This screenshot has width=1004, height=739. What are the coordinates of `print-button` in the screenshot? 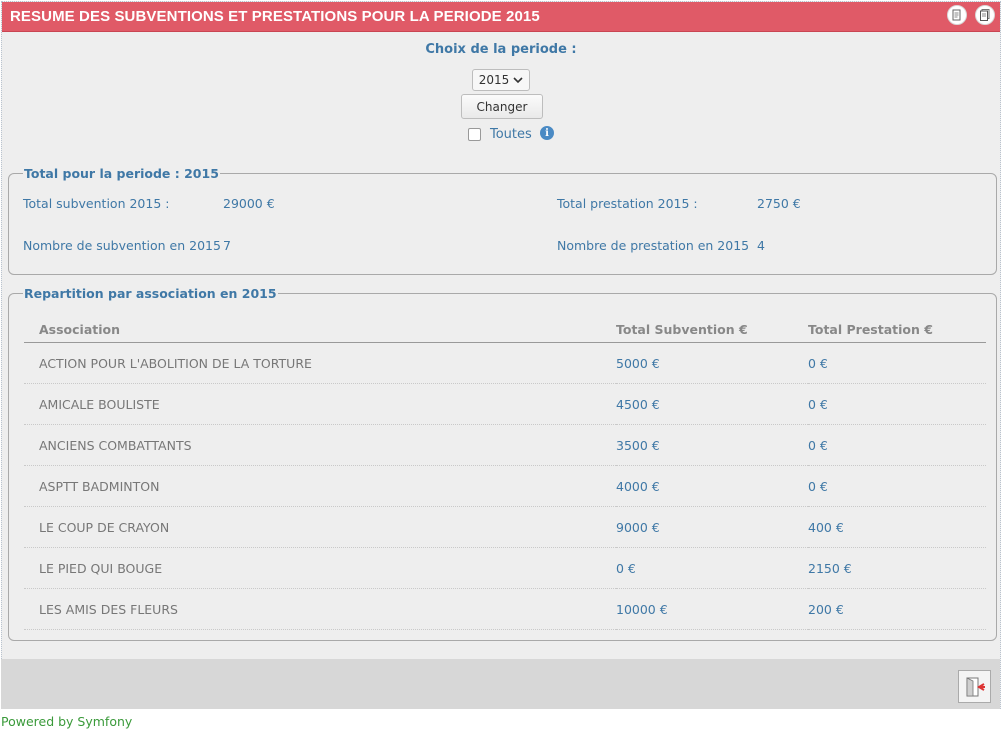 It's located at (985, 15).